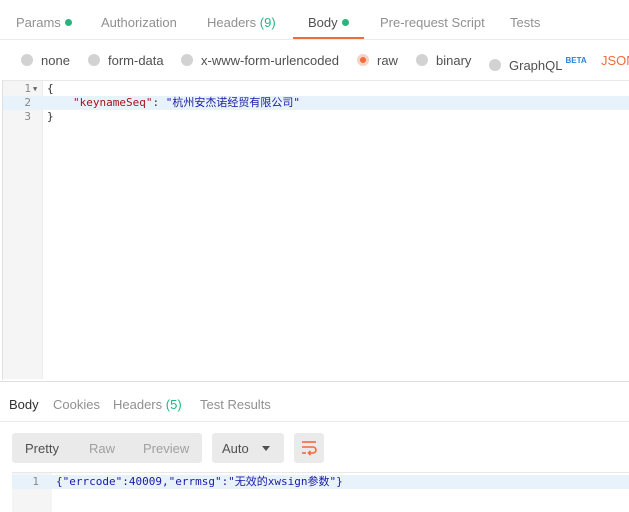  I want to click on radio-graphql-circle, so click(495, 65).